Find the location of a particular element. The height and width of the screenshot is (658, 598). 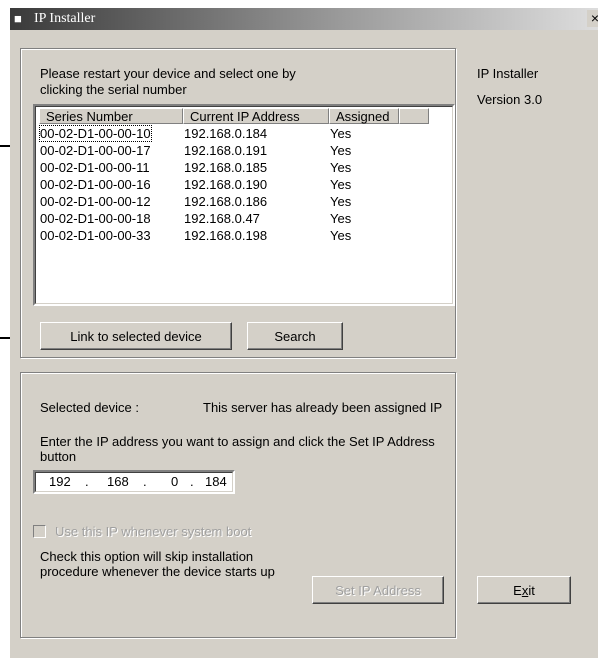

ip-address-input: 192 . 168 . 0 . 184 is located at coordinates (134, 482).